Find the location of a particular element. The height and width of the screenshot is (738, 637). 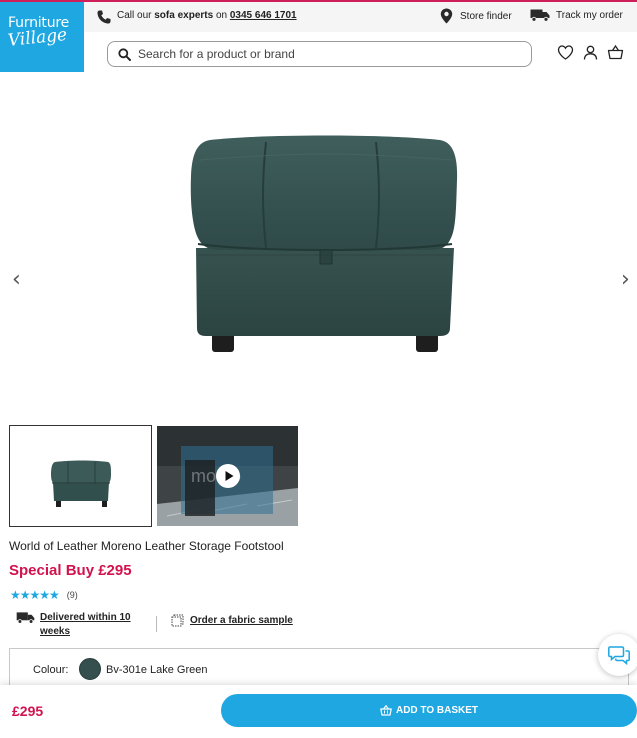

search-input is located at coordinates (328, 54).